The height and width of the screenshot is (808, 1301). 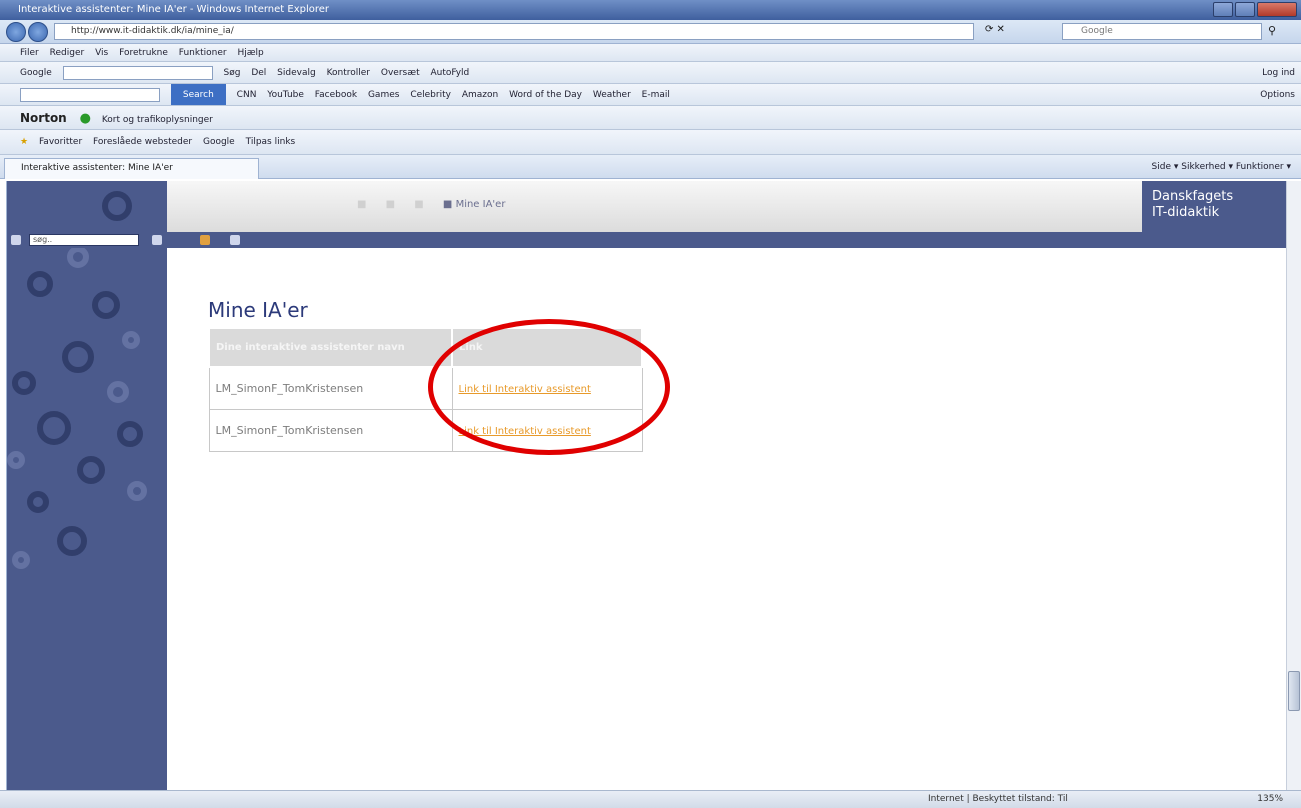 What do you see at coordinates (235, 240) in the screenshot?
I see `mail-icon` at bounding box center [235, 240].